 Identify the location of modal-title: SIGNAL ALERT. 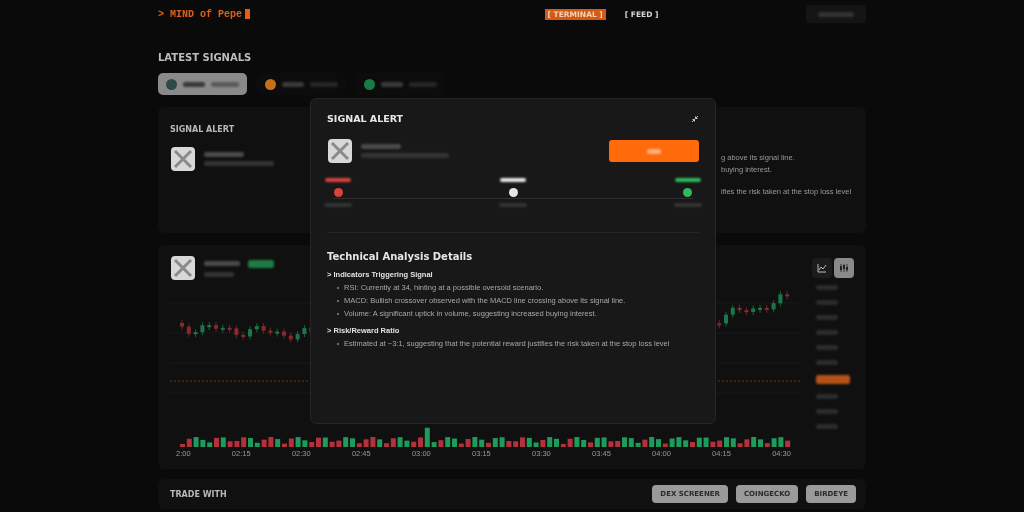
(365, 118).